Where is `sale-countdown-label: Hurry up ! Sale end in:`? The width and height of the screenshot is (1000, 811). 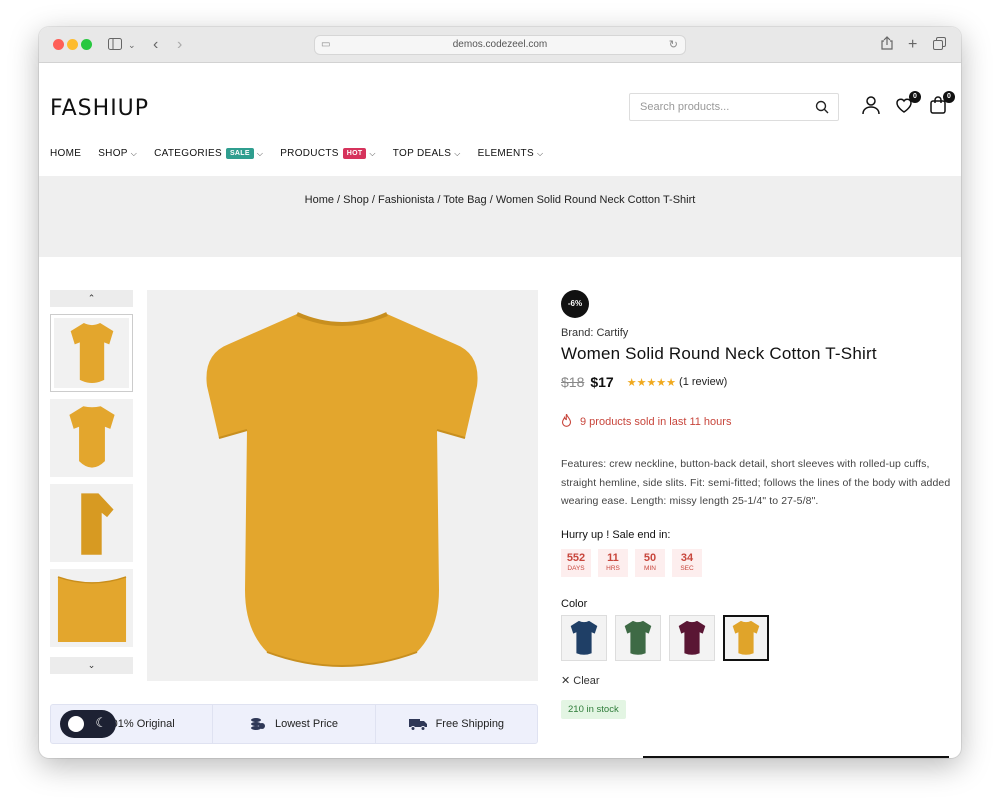 sale-countdown-label: Hurry up ! Sale end in: is located at coordinates (616, 534).